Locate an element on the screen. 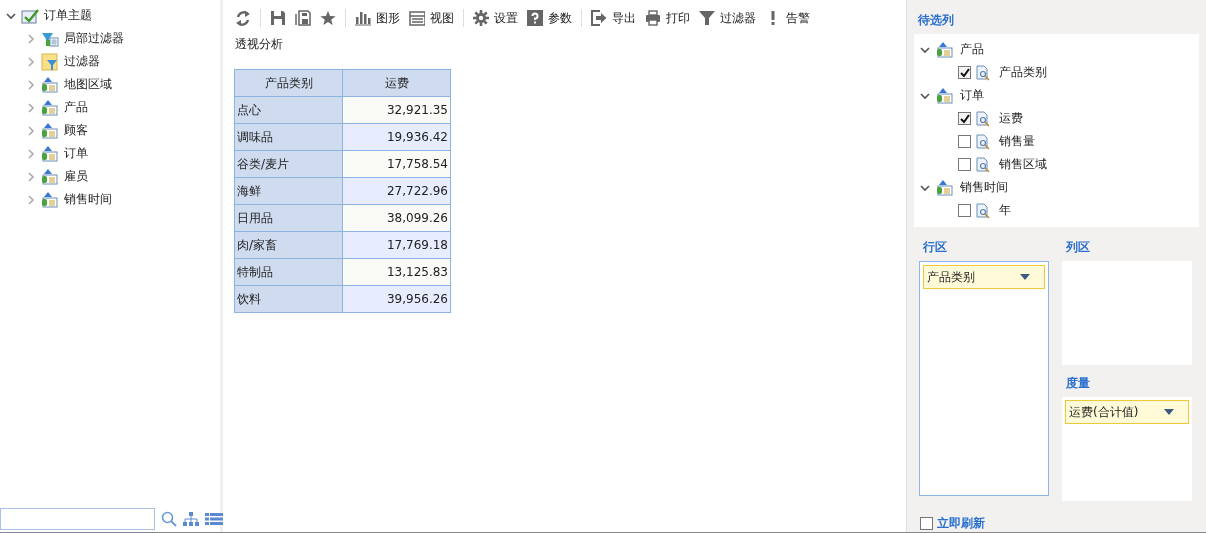 The width and height of the screenshot is (1206, 533). tree-item: 局部过滤器 is located at coordinates (94, 38).